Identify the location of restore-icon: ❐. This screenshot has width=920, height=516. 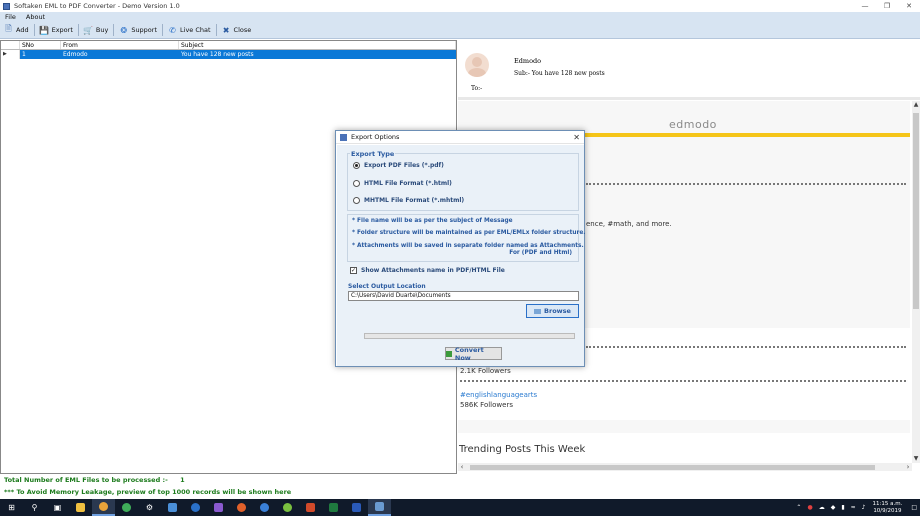
(887, 6).